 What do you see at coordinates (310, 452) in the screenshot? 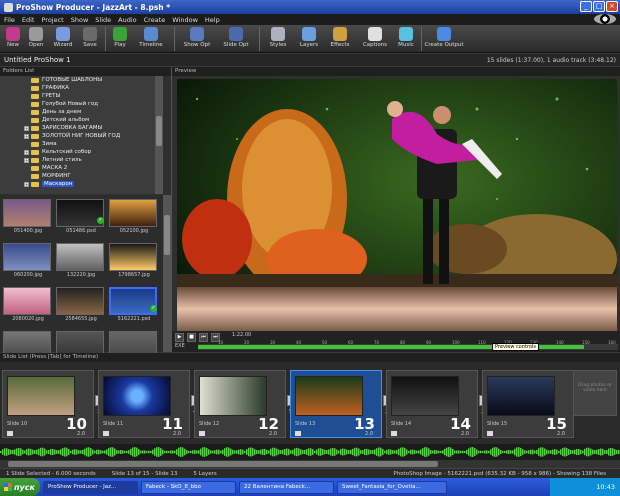
I see `audio-waveform` at bounding box center [310, 452].